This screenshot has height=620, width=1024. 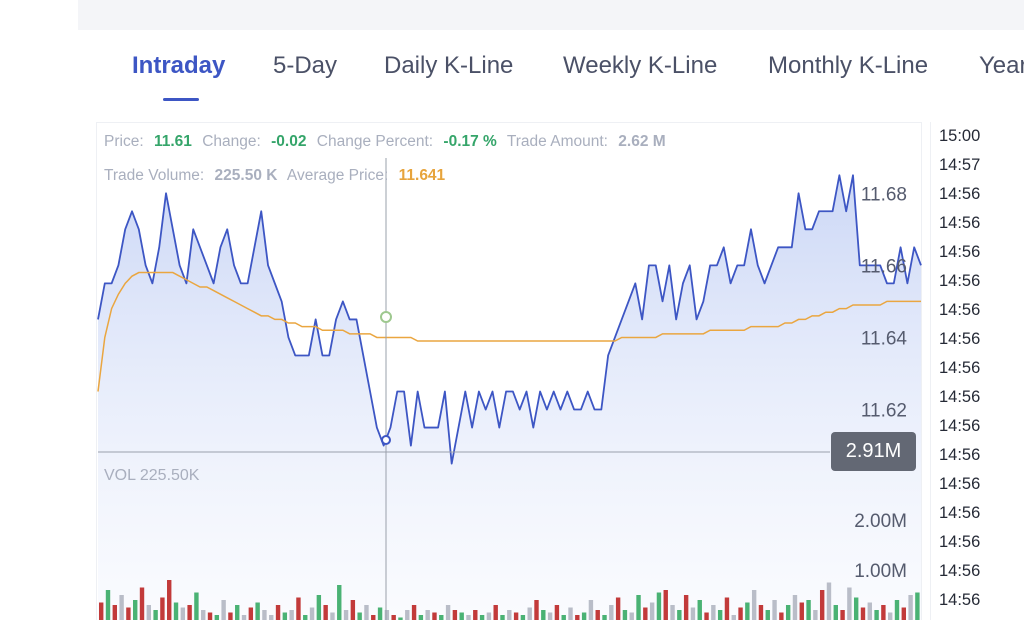 I want to click on volume-tick-label: 2.00M, so click(x=880, y=521).